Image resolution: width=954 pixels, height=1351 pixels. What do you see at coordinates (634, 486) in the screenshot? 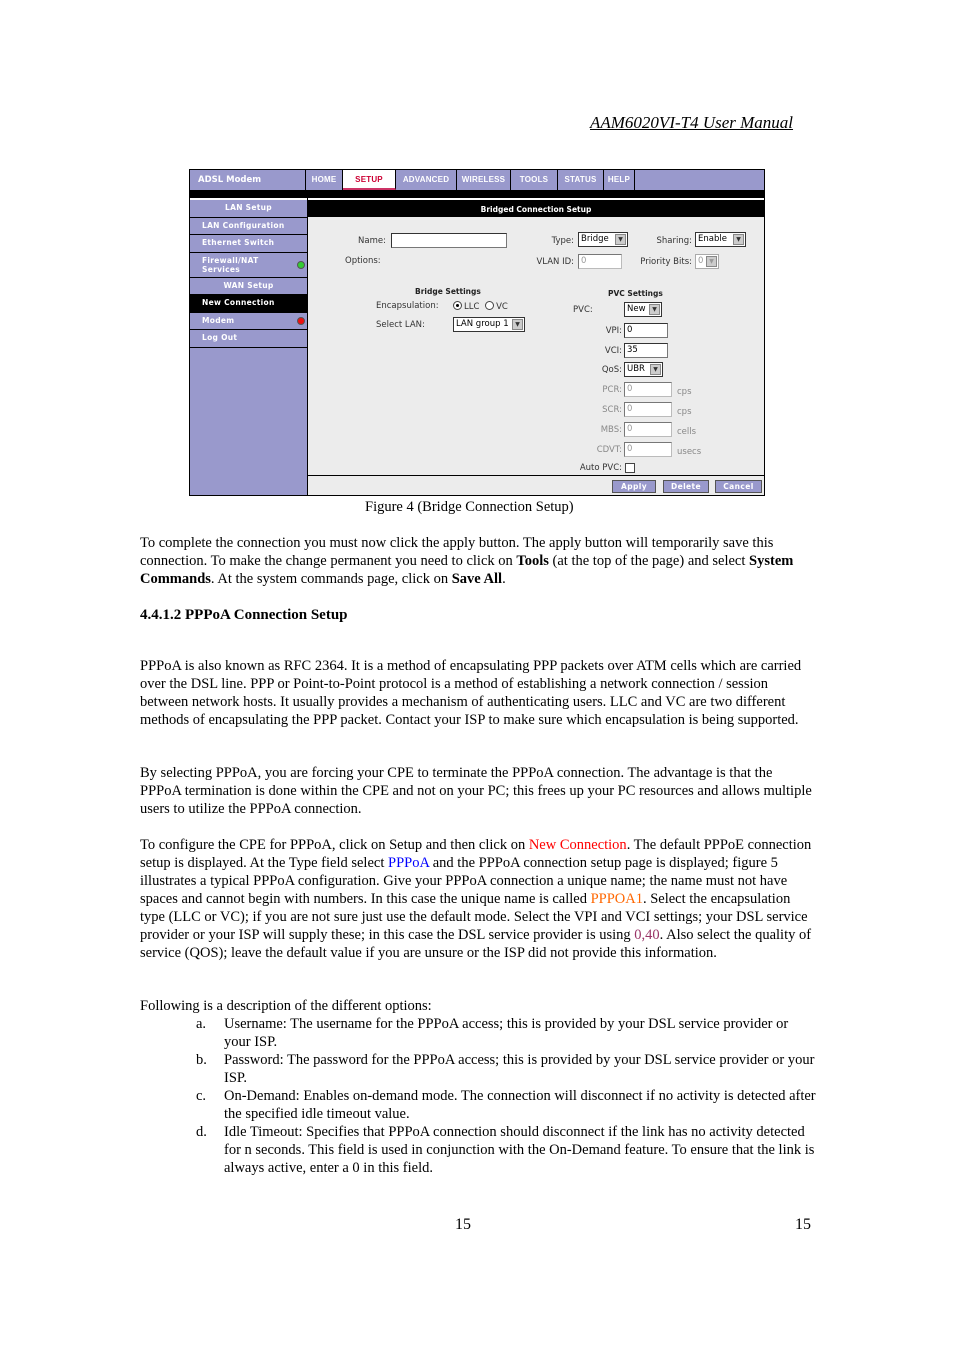
I see `apply-button: Apply` at bounding box center [634, 486].